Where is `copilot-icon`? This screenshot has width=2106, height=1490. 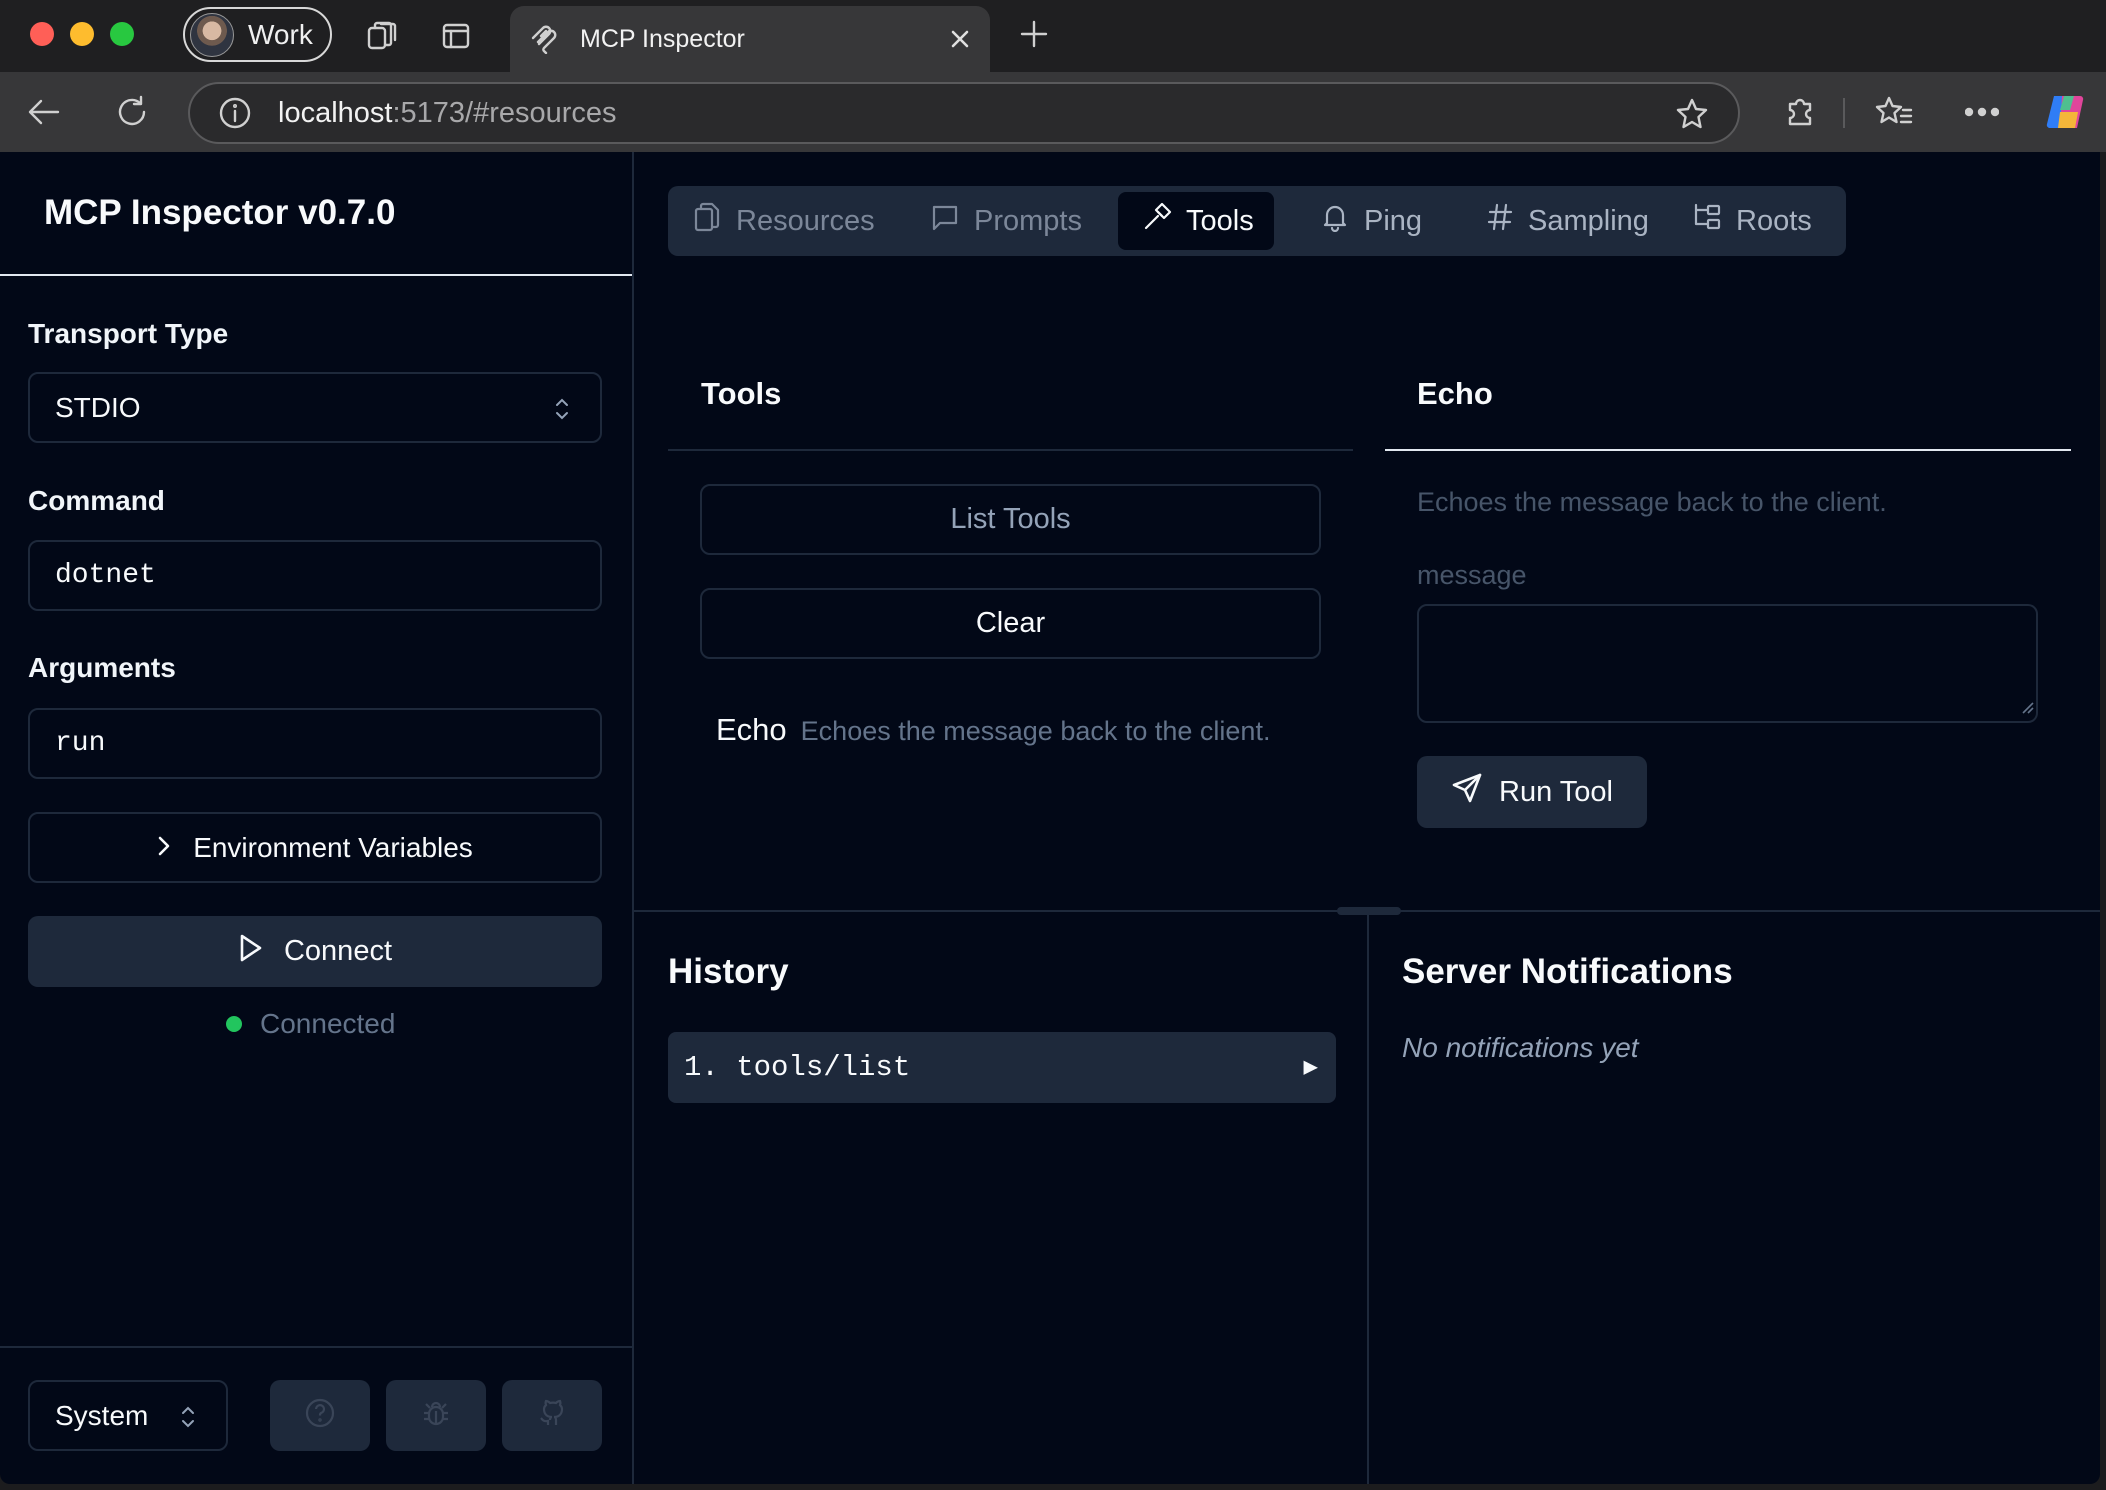 copilot-icon is located at coordinates (2066, 112).